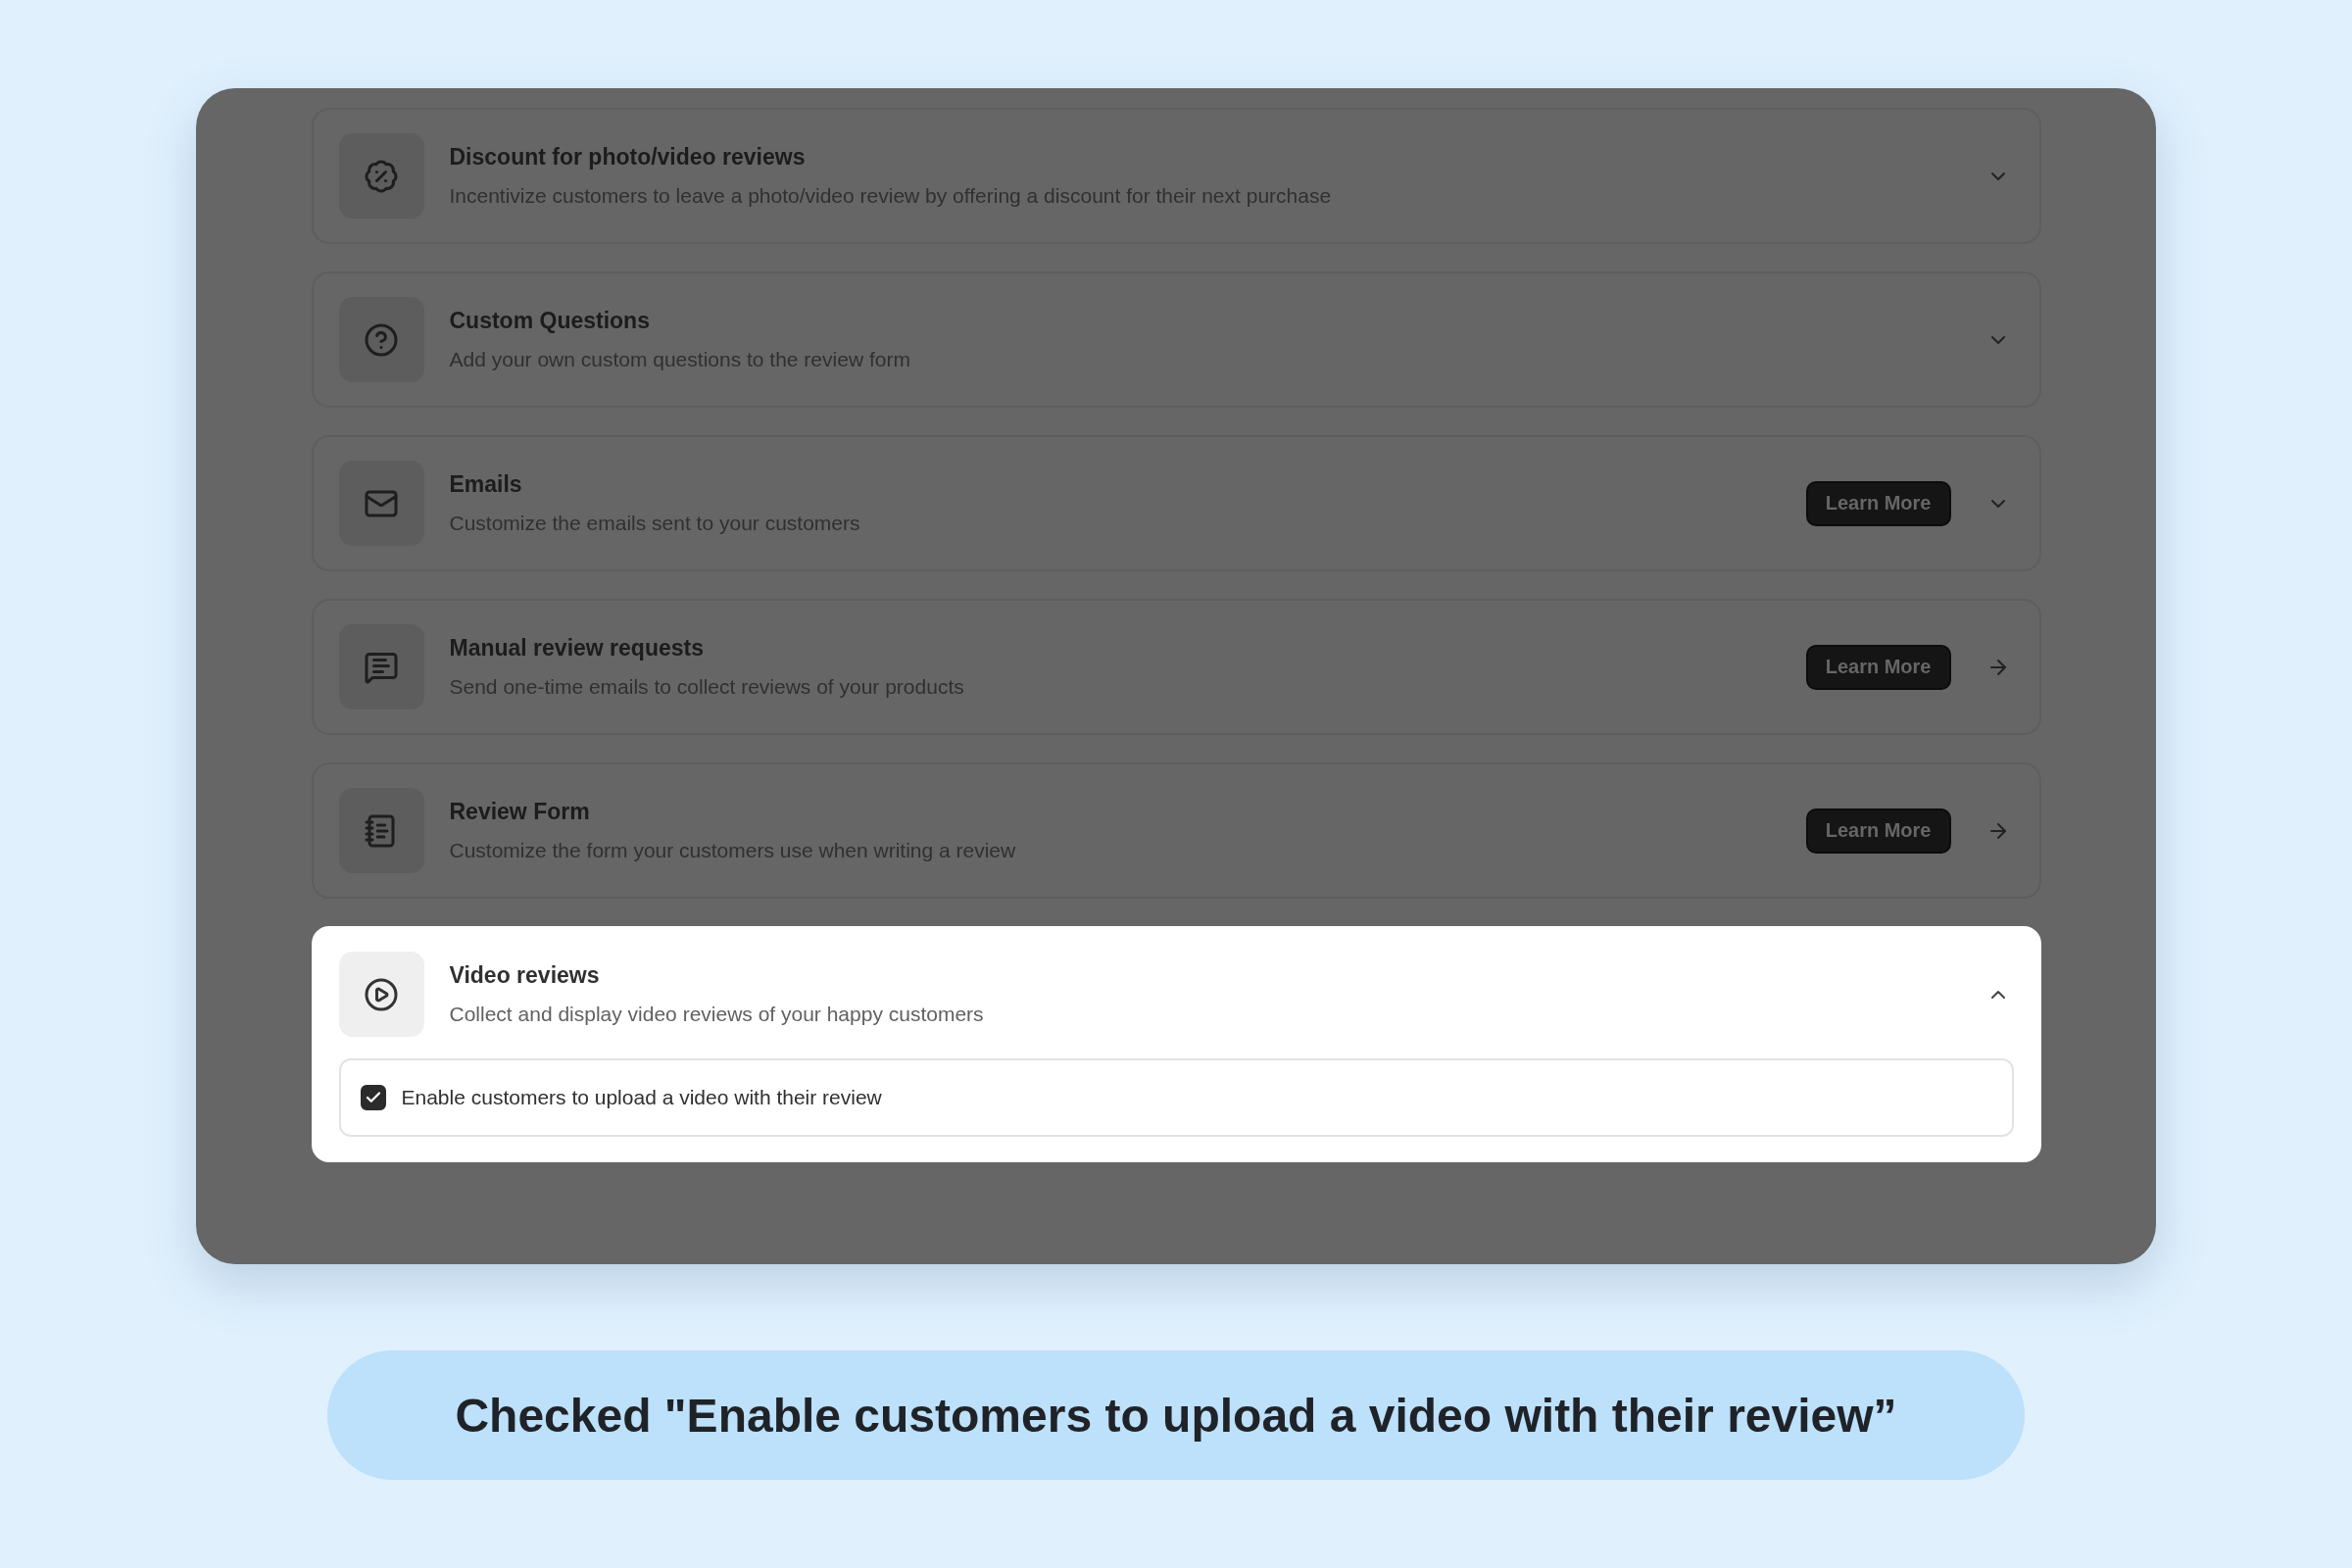 The height and width of the screenshot is (1568, 2352). What do you see at coordinates (373, 1097) in the screenshot?
I see `checkbox` at bounding box center [373, 1097].